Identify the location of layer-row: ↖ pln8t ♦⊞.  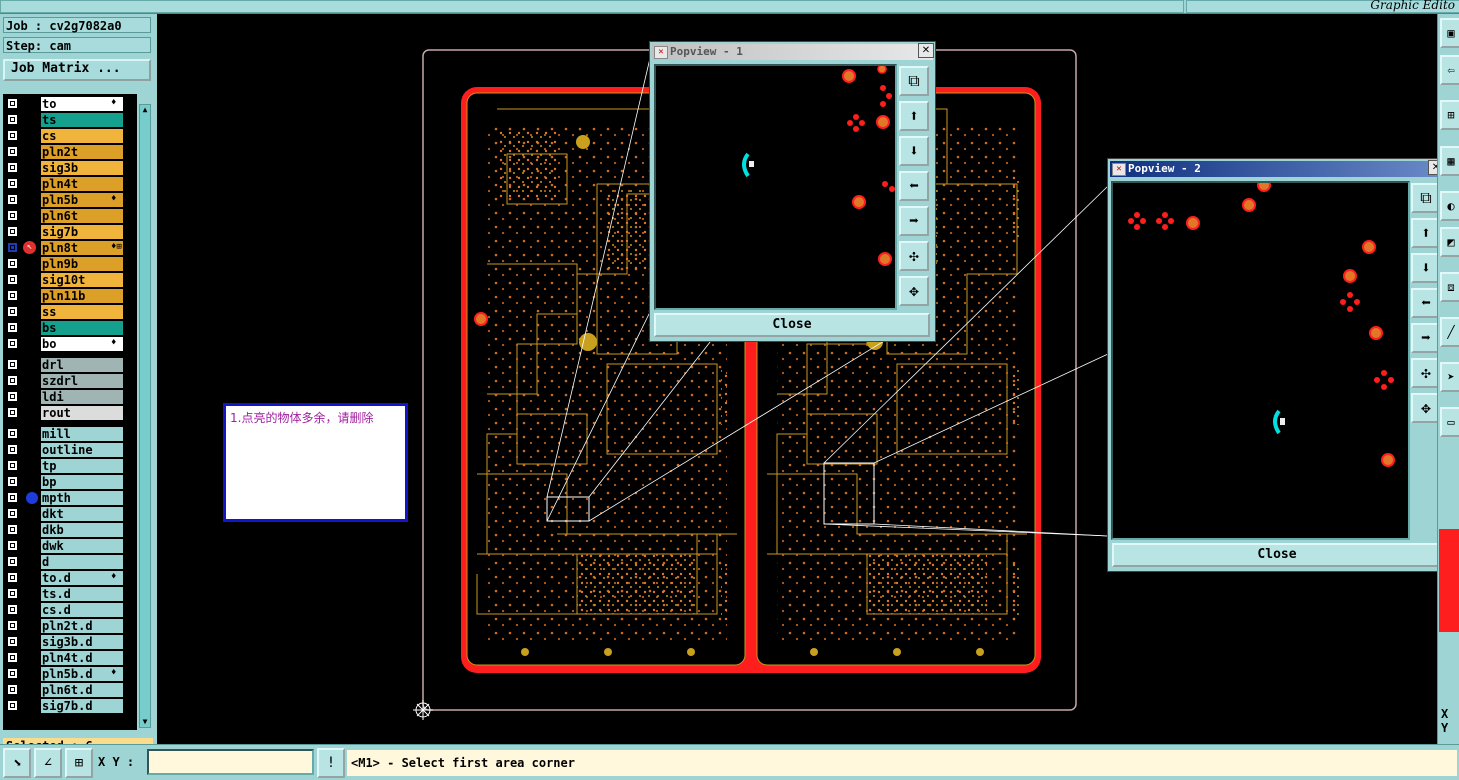
(70, 248).